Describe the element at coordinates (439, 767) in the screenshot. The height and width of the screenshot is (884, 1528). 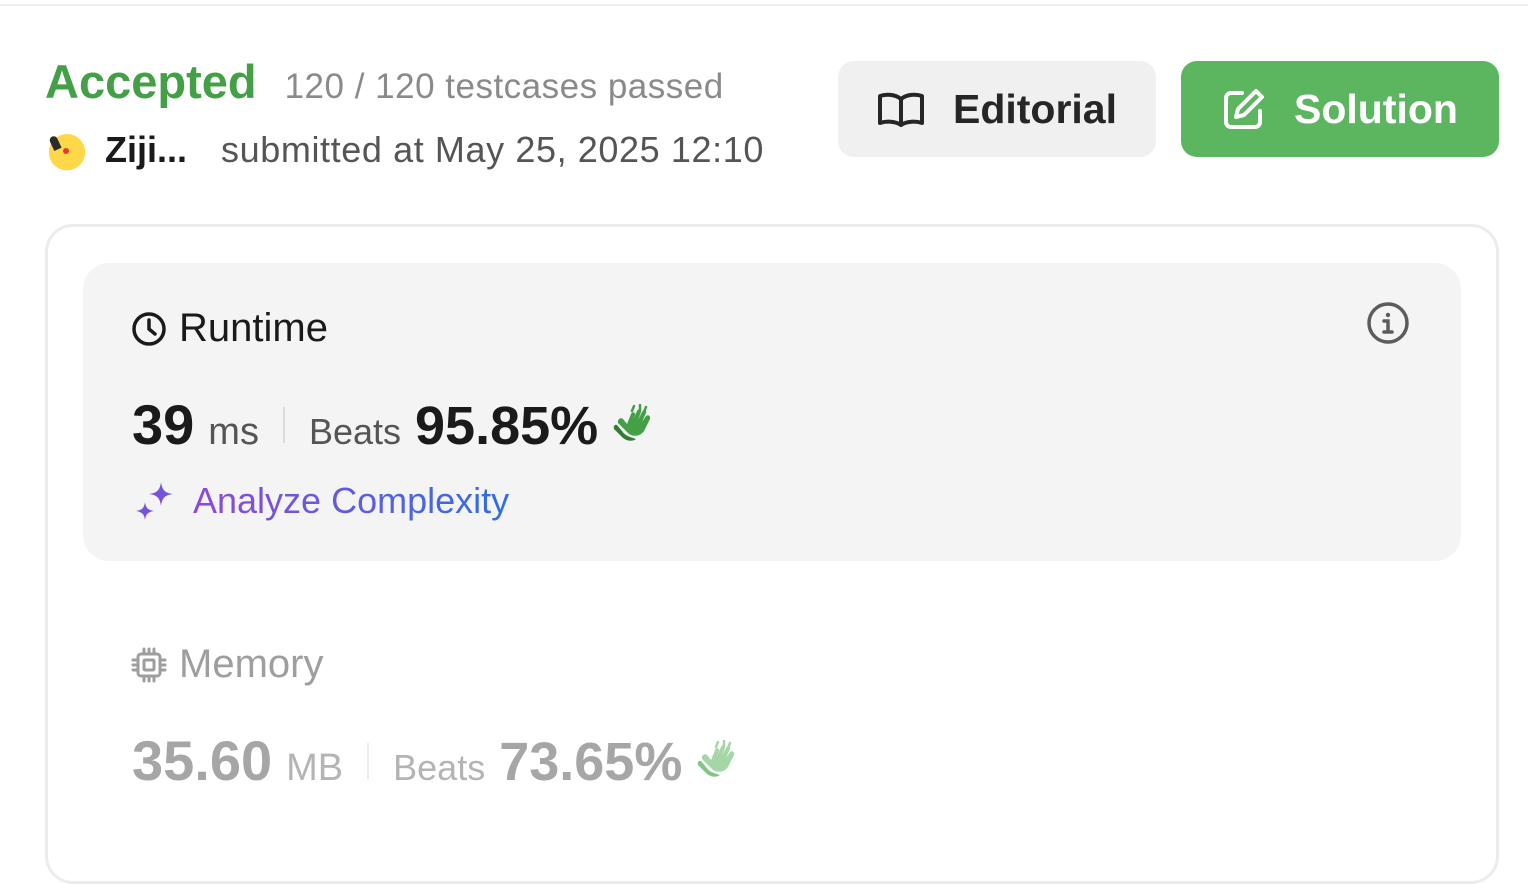
I see `memory-beats-label: Beats` at that location.